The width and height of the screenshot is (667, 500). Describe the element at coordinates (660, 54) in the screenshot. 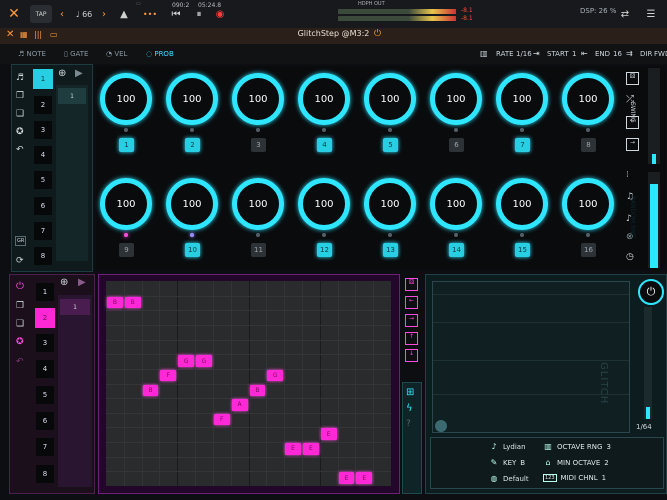

I see `dir-value: FWD` at that location.